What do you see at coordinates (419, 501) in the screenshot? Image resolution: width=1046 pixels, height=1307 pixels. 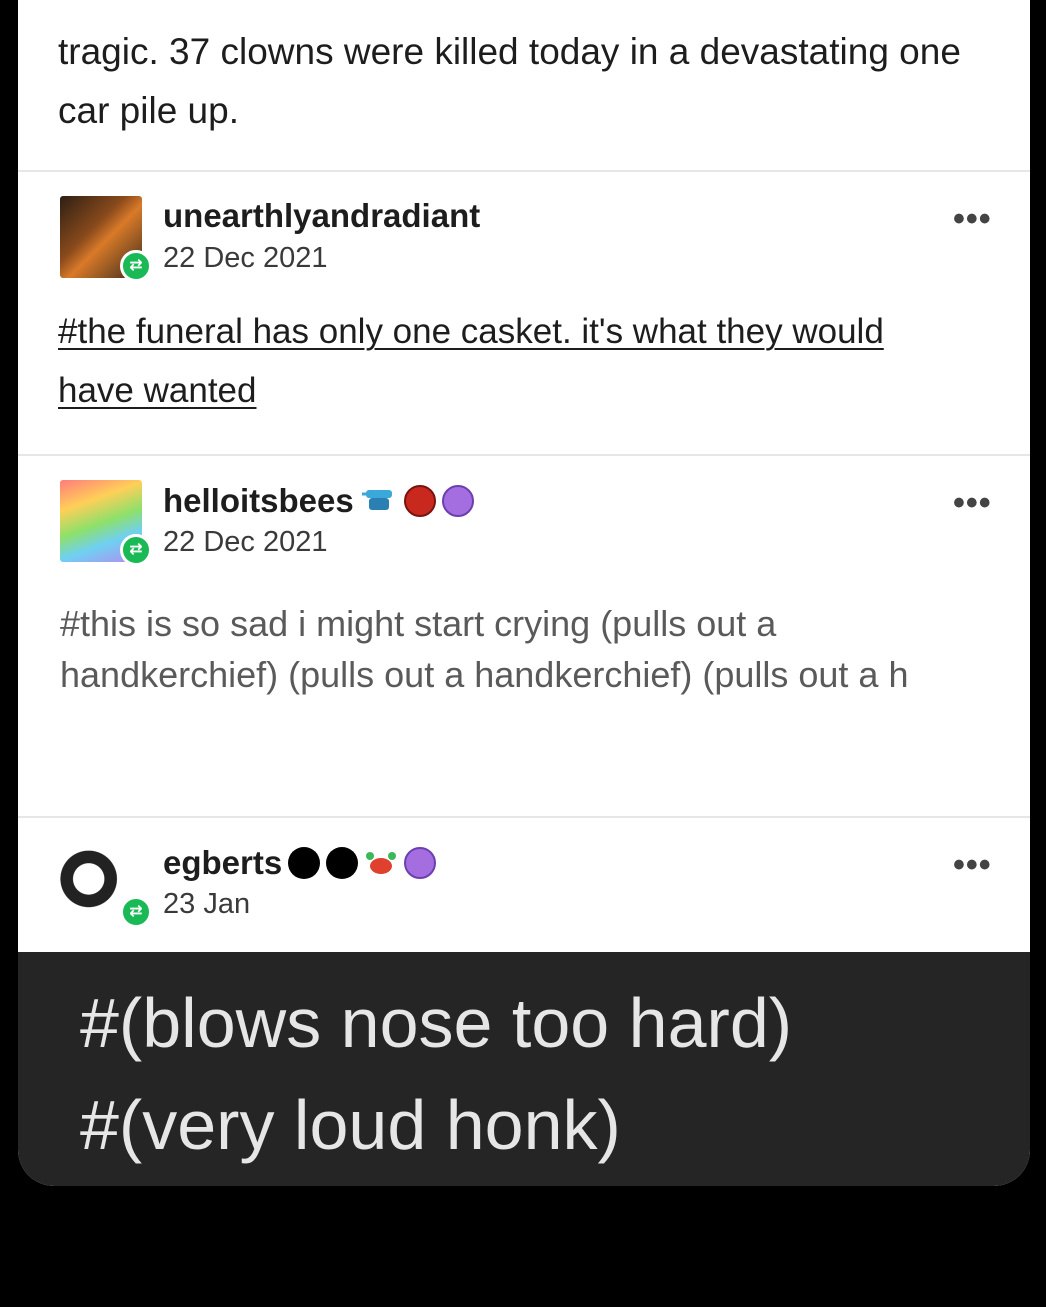 I see `red-hexagon-badge-icon` at bounding box center [419, 501].